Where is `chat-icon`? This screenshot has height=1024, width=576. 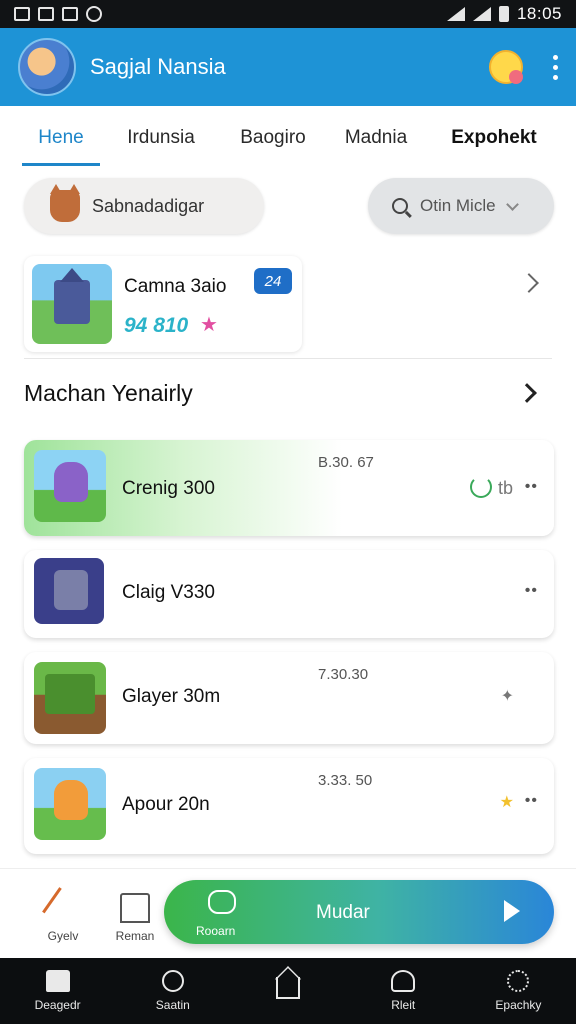 chat-icon is located at coordinates (222, 902).